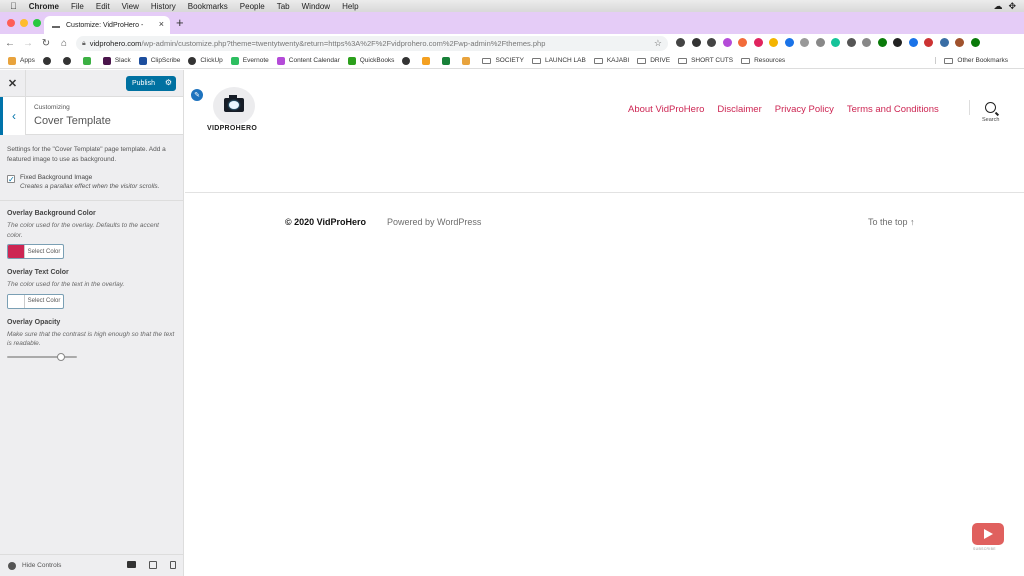  Describe the element at coordinates (37, 23) in the screenshot. I see `maximize-window-button` at that location.